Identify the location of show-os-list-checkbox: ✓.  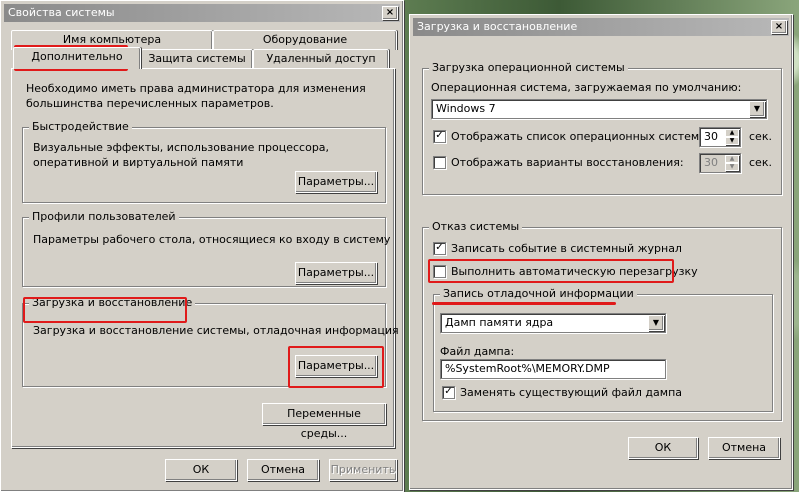
(439, 136).